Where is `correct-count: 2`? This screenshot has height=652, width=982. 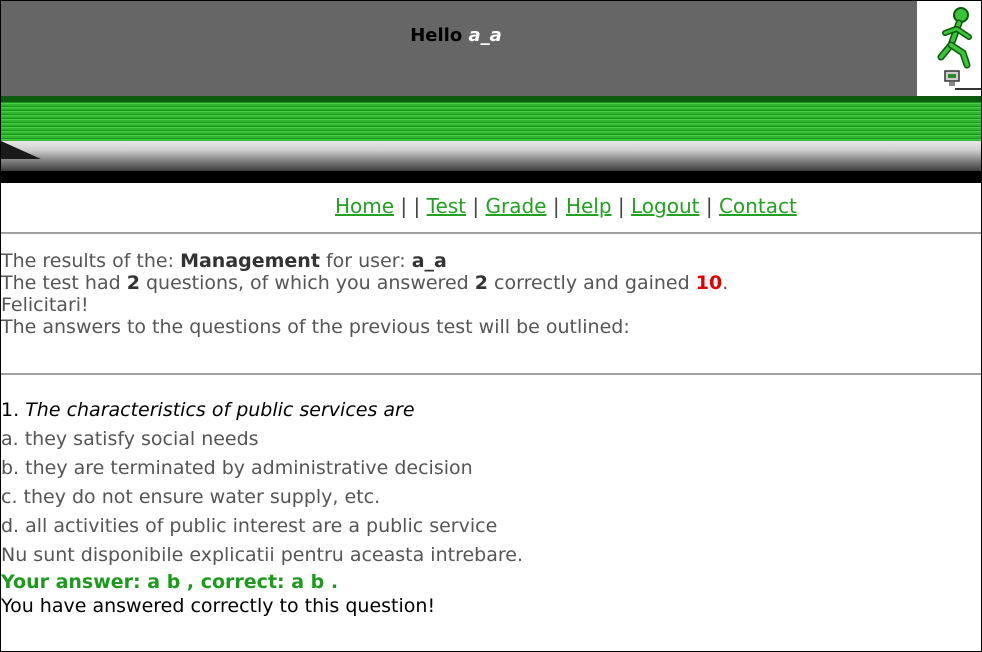 correct-count: 2 is located at coordinates (481, 283).